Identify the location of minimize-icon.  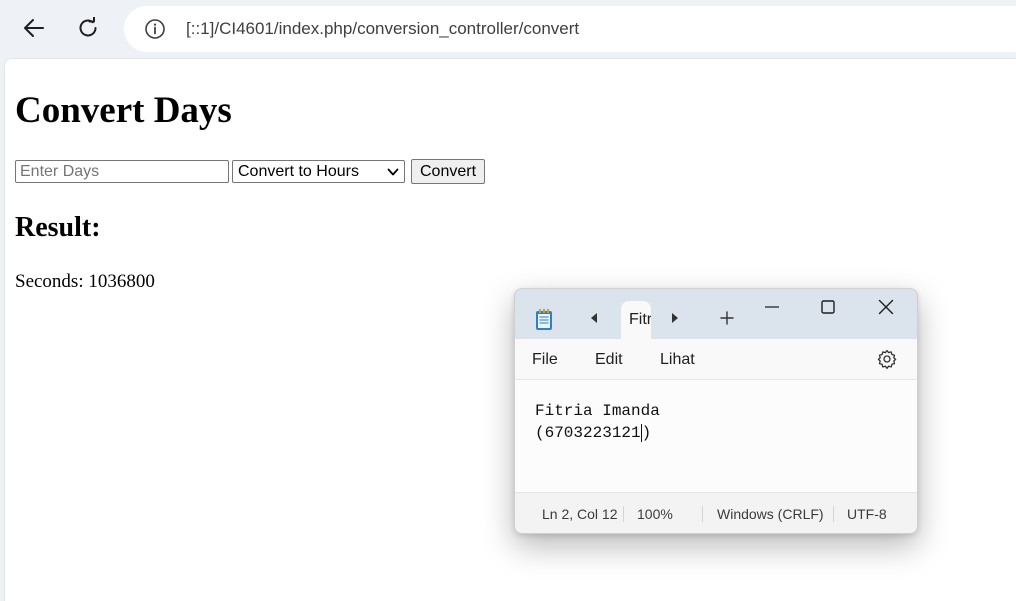
(772, 308).